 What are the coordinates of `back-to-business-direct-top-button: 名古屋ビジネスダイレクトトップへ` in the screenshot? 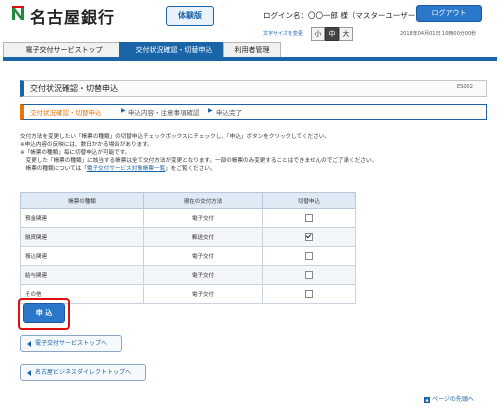 It's located at (83, 372).